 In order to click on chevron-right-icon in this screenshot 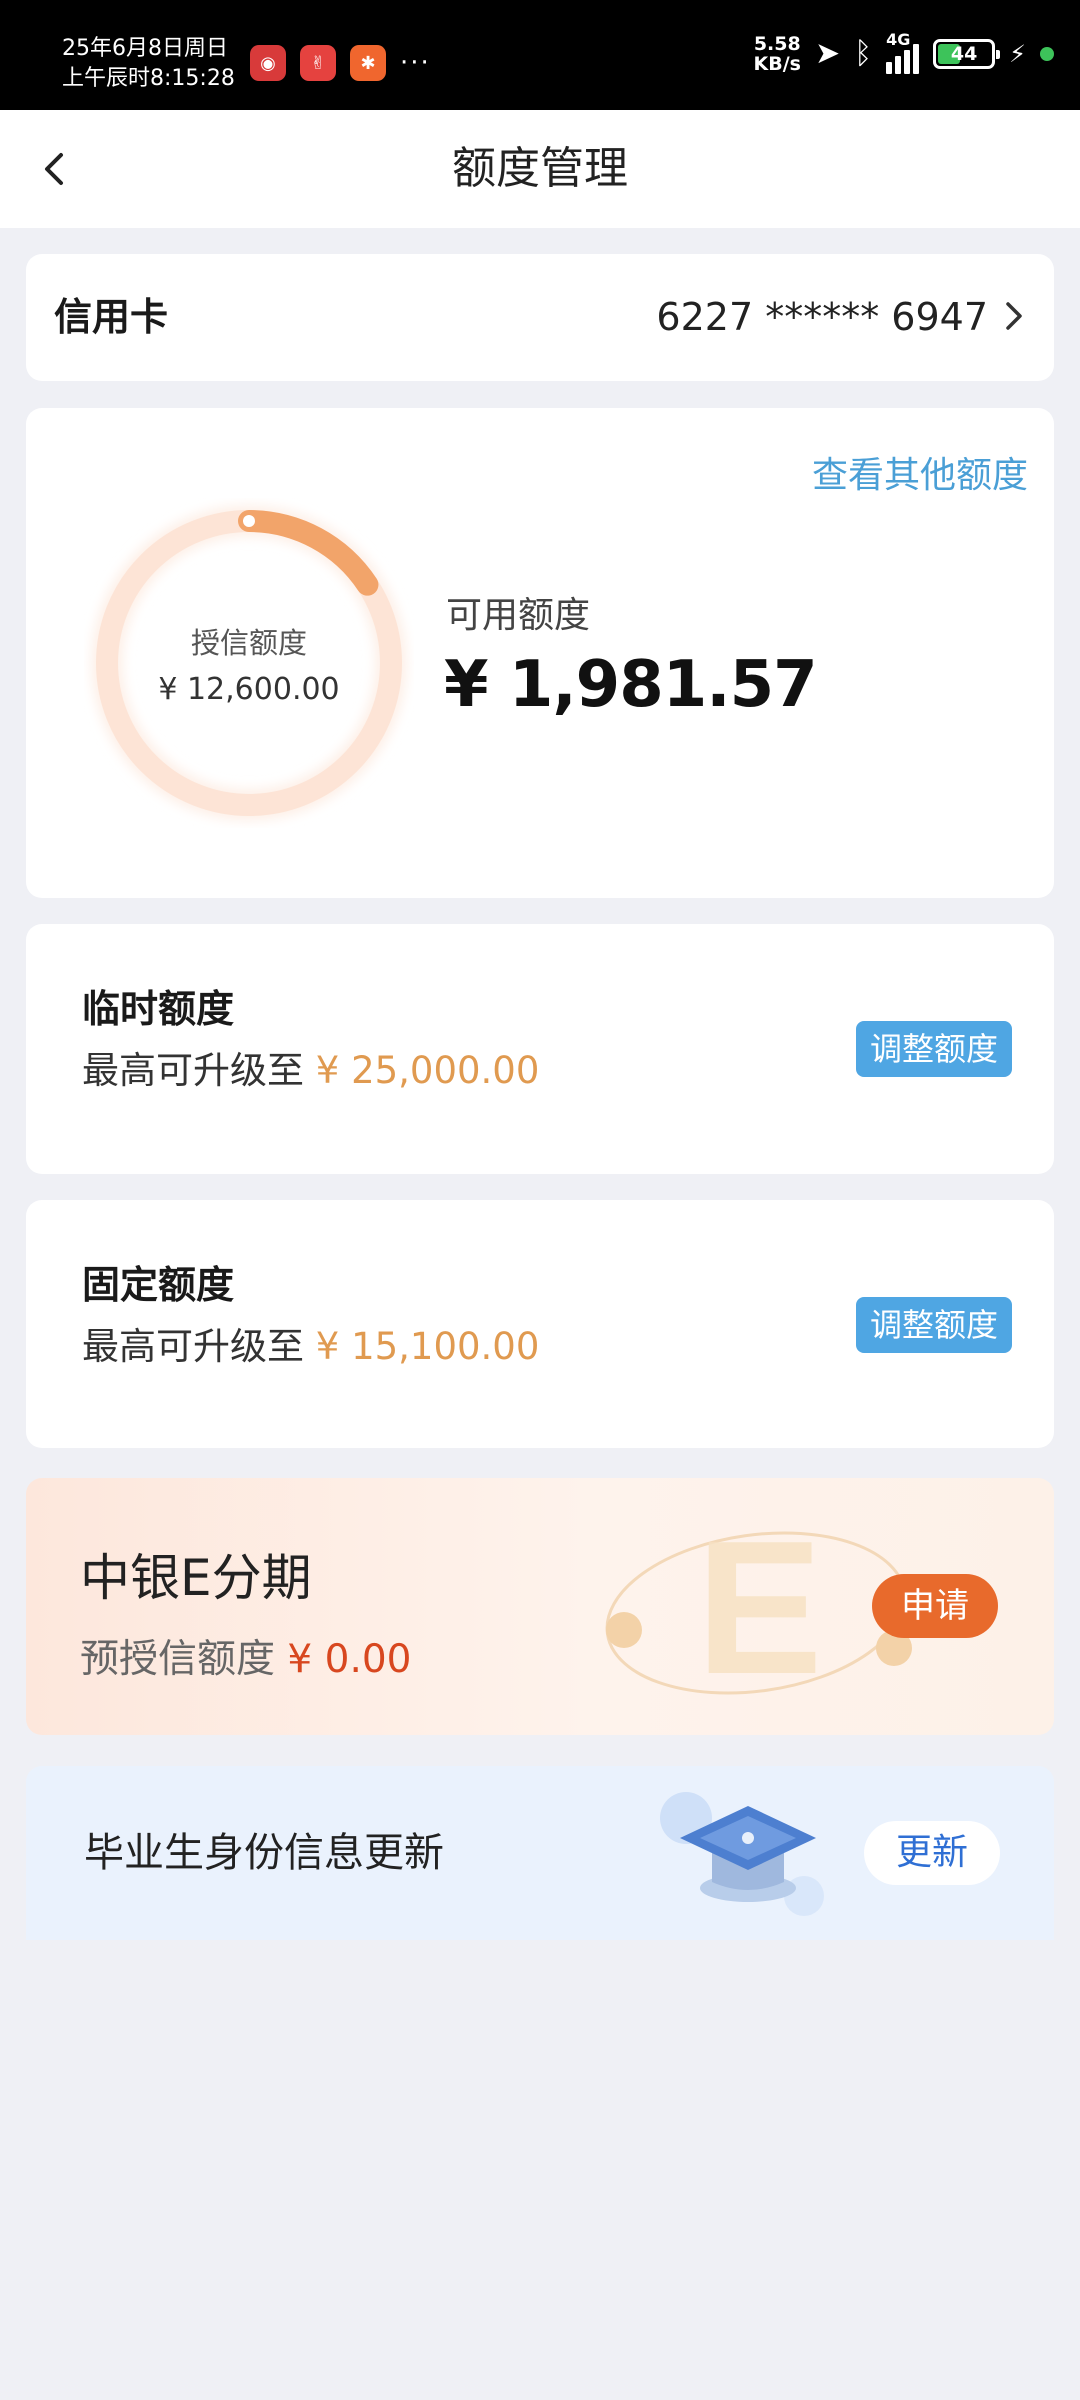, I will do `click(1014, 316)`.